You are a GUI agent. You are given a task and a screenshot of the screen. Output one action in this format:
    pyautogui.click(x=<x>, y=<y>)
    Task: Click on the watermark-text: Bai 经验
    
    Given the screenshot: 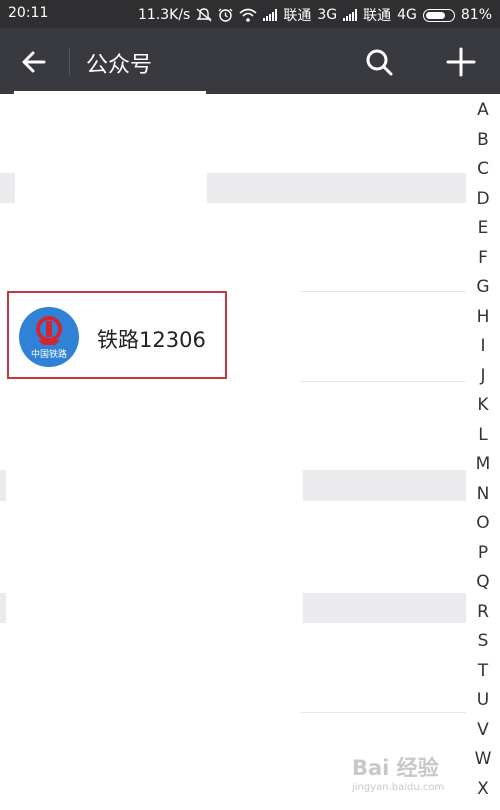 What is the action you would take?
    pyautogui.click(x=395, y=768)
    